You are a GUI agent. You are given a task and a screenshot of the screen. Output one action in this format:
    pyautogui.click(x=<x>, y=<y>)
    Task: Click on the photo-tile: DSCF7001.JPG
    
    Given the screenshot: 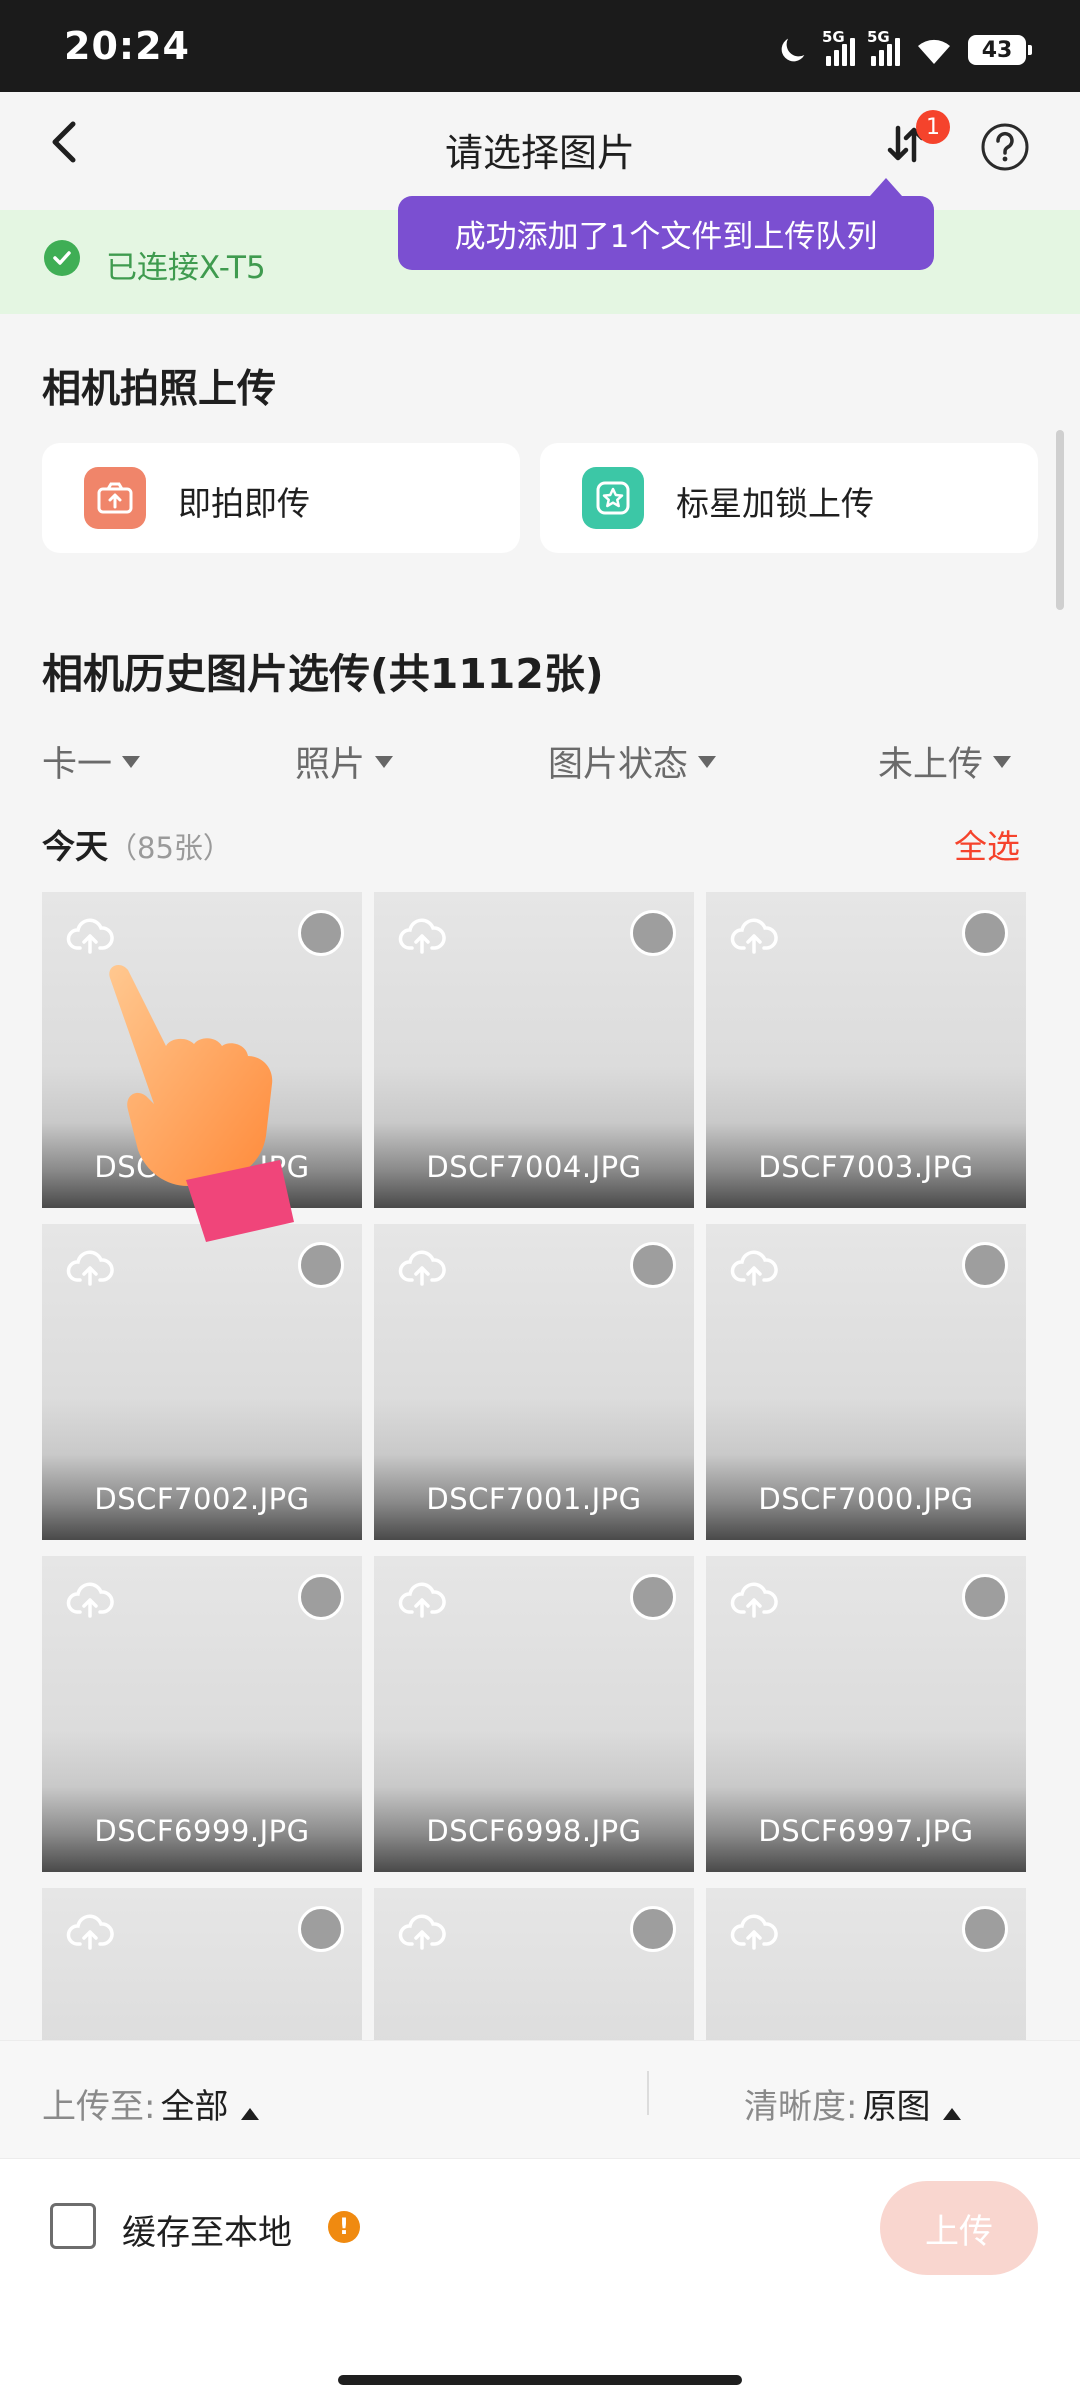 What is the action you would take?
    pyautogui.click(x=534, y=1382)
    